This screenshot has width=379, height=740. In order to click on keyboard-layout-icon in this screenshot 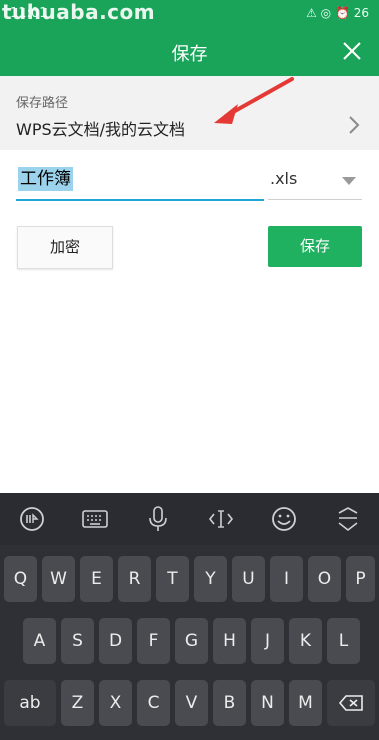, I will do `click(95, 519)`.